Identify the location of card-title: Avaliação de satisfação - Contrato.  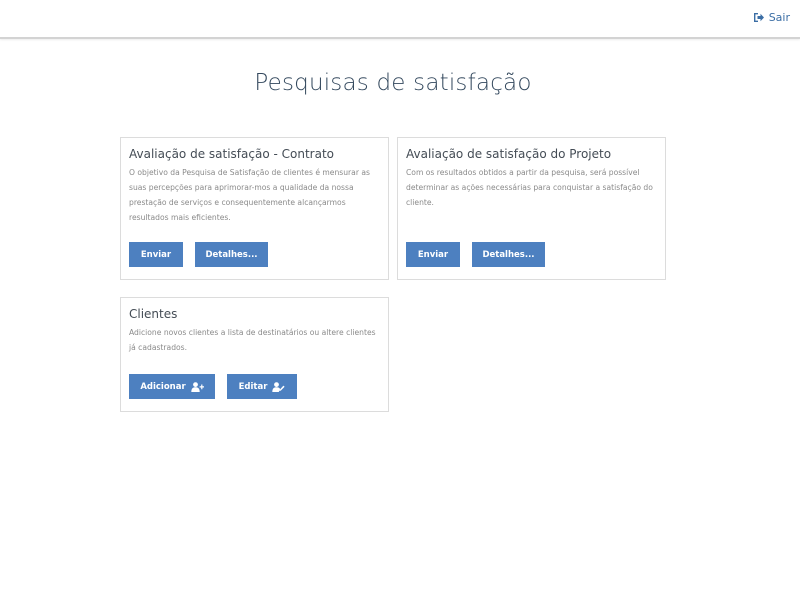
(231, 154).